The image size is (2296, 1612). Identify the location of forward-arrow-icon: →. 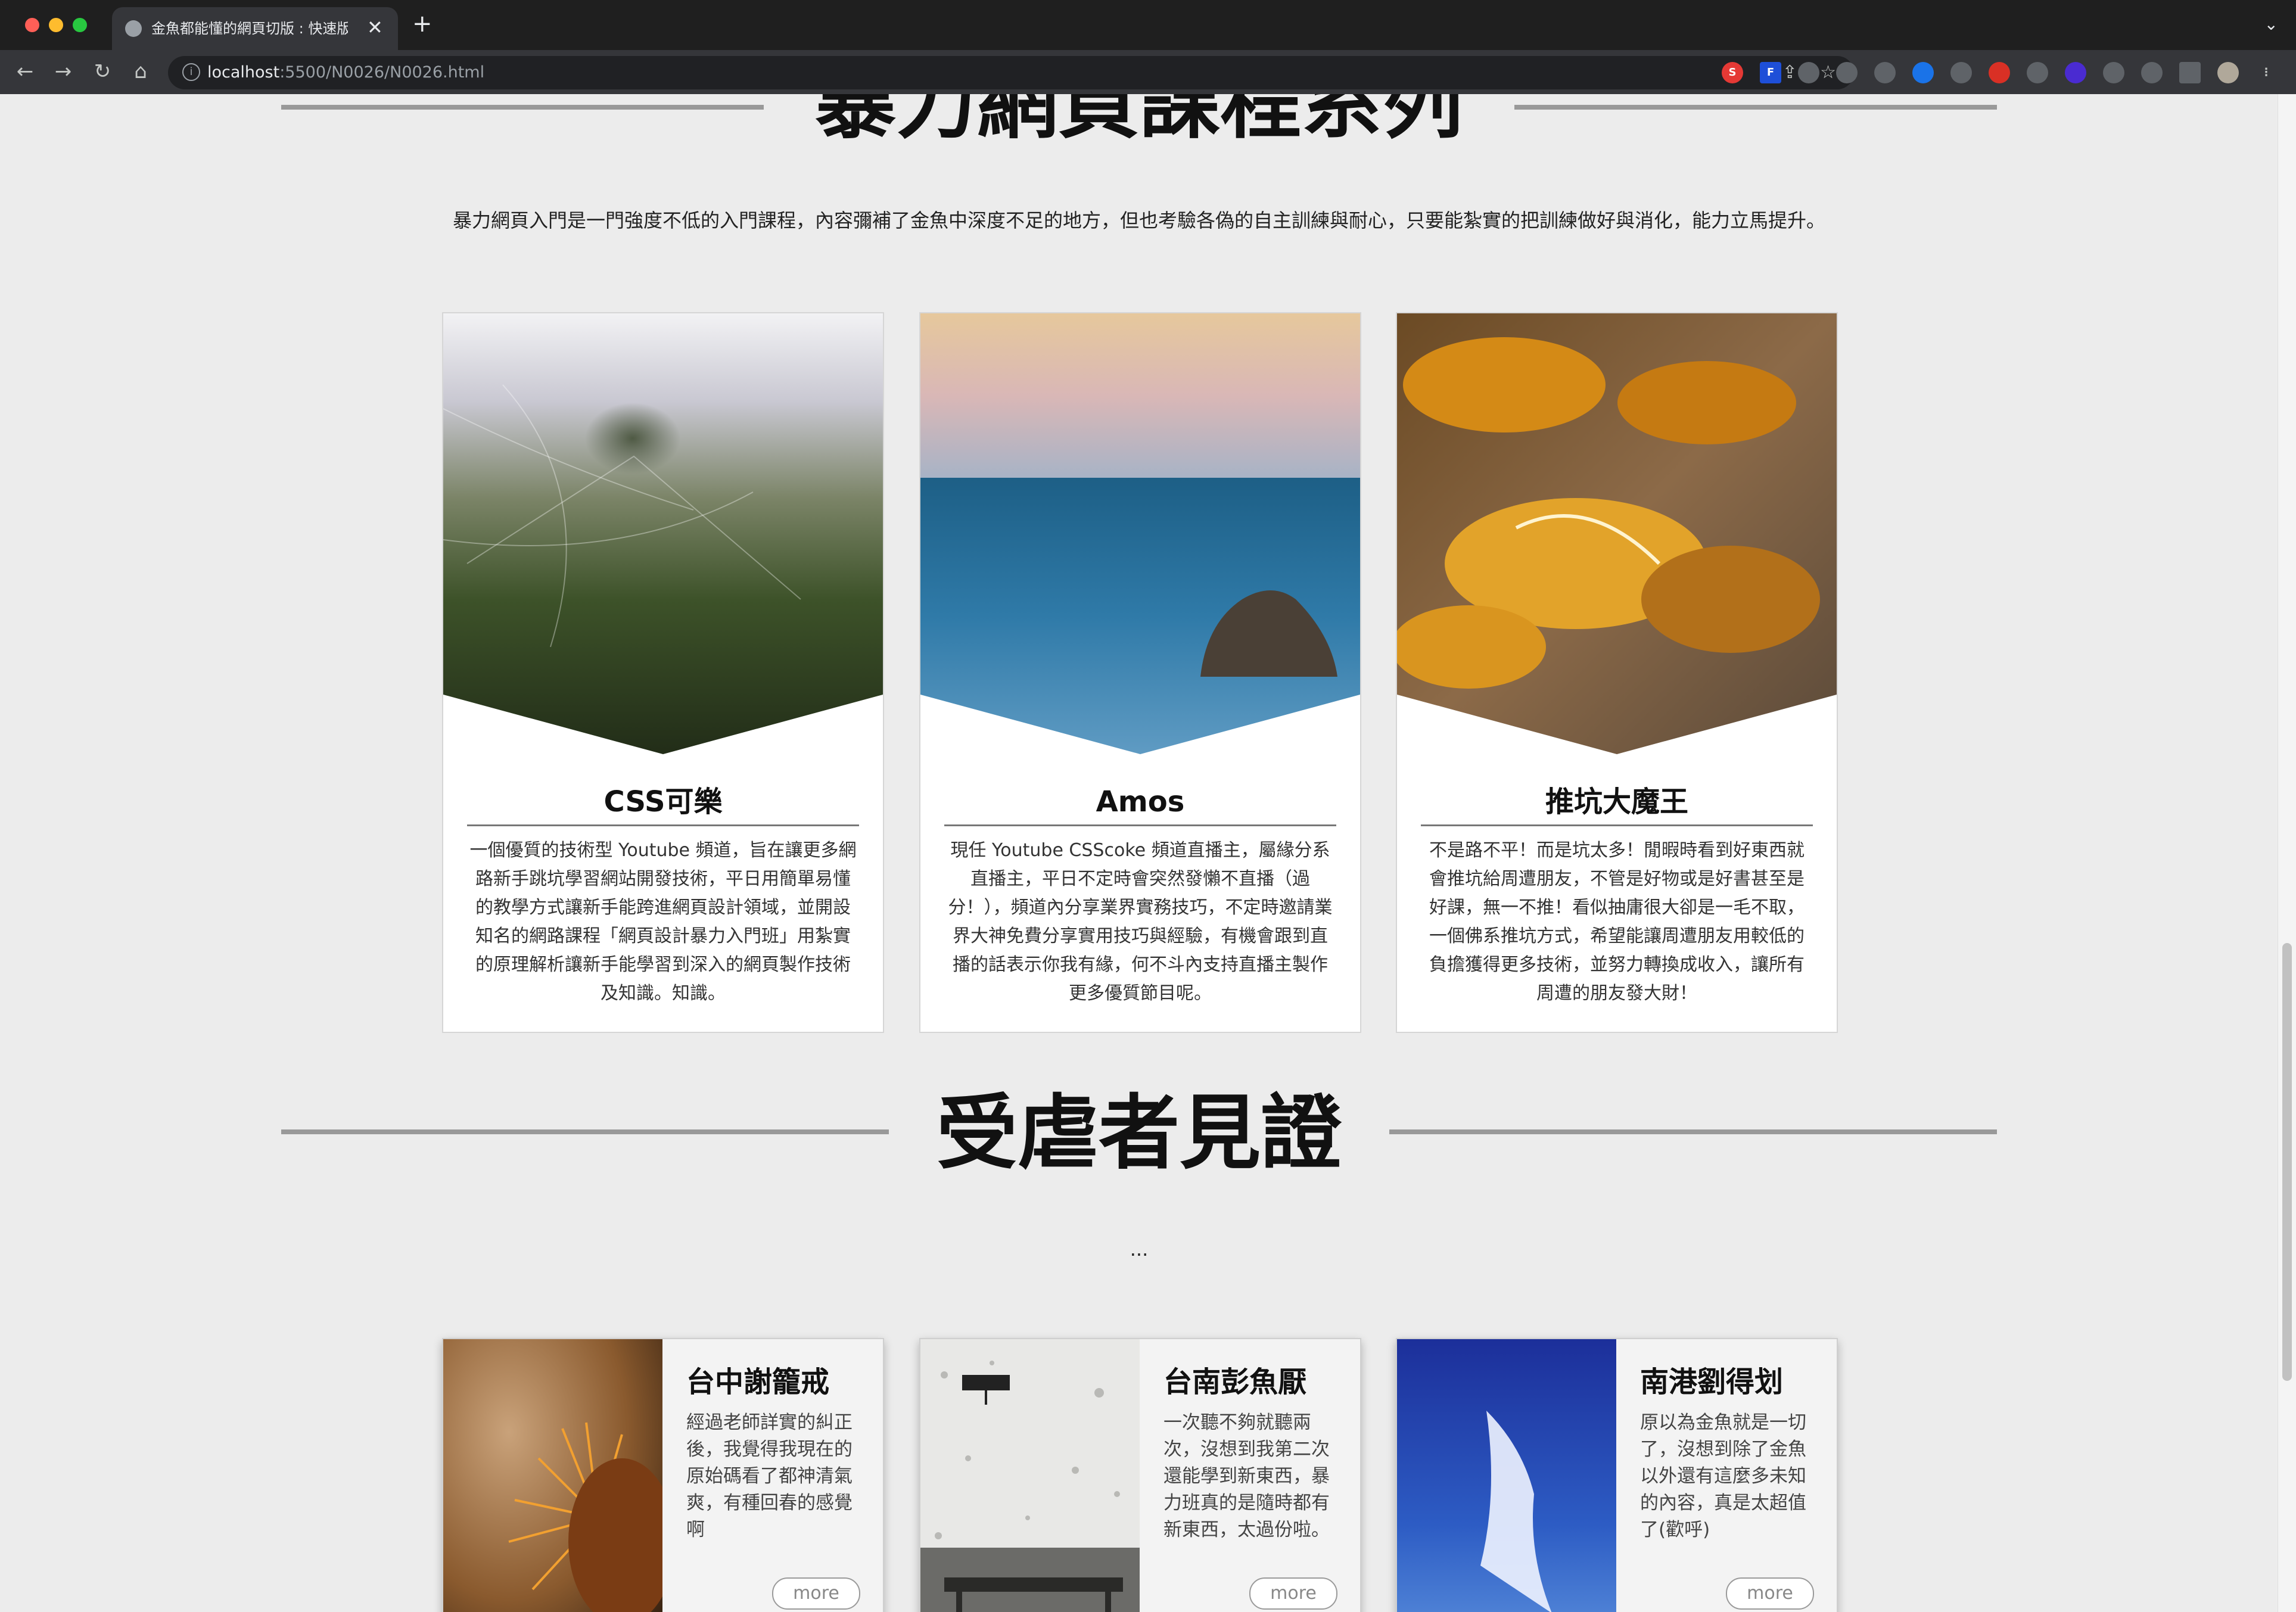
(63, 71).